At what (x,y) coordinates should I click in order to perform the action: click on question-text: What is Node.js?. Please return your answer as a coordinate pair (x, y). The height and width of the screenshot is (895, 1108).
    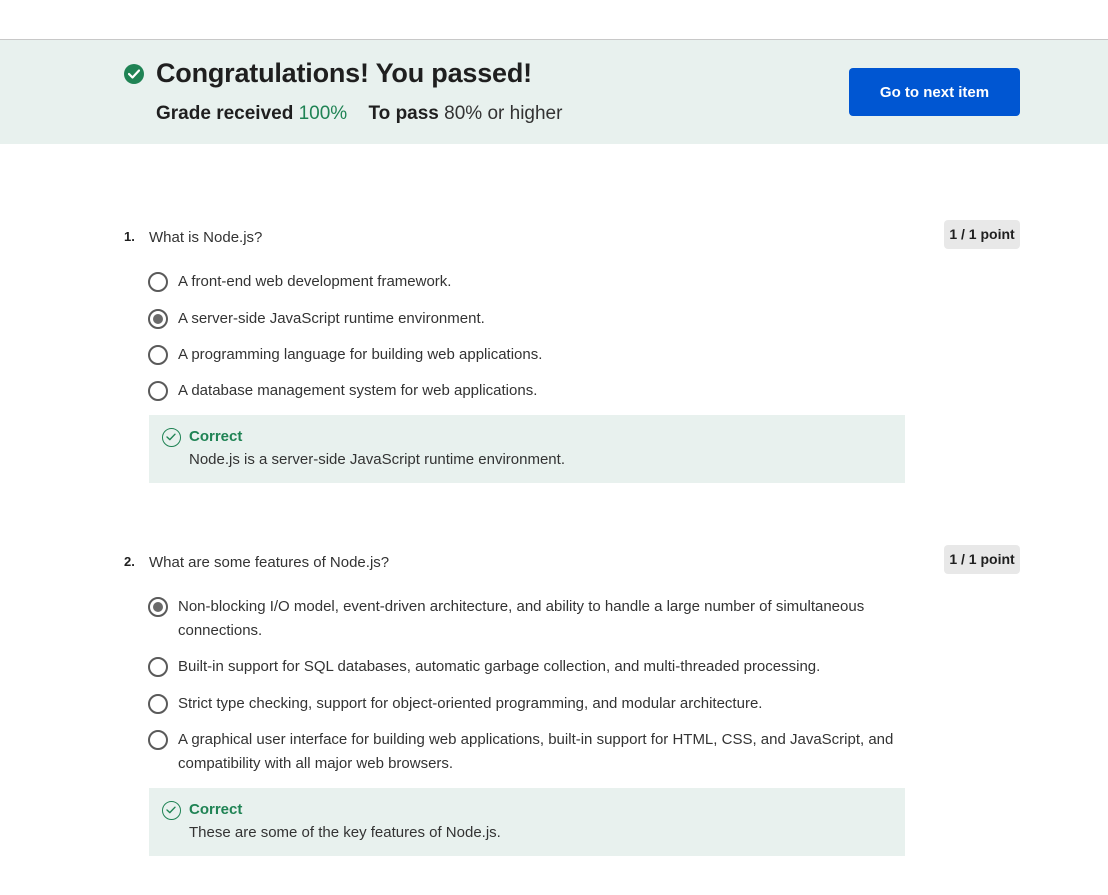
    Looking at the image, I should click on (206, 237).